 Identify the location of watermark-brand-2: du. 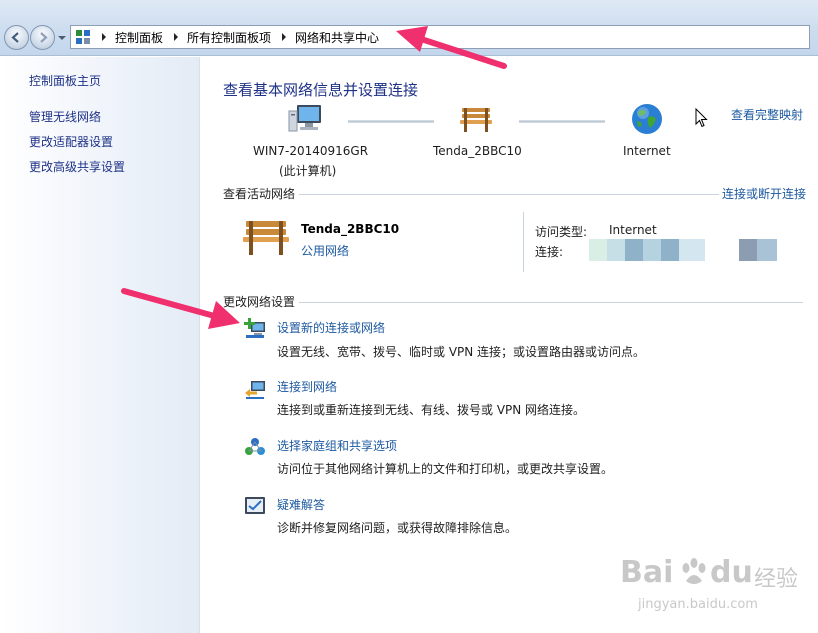
(731, 572).